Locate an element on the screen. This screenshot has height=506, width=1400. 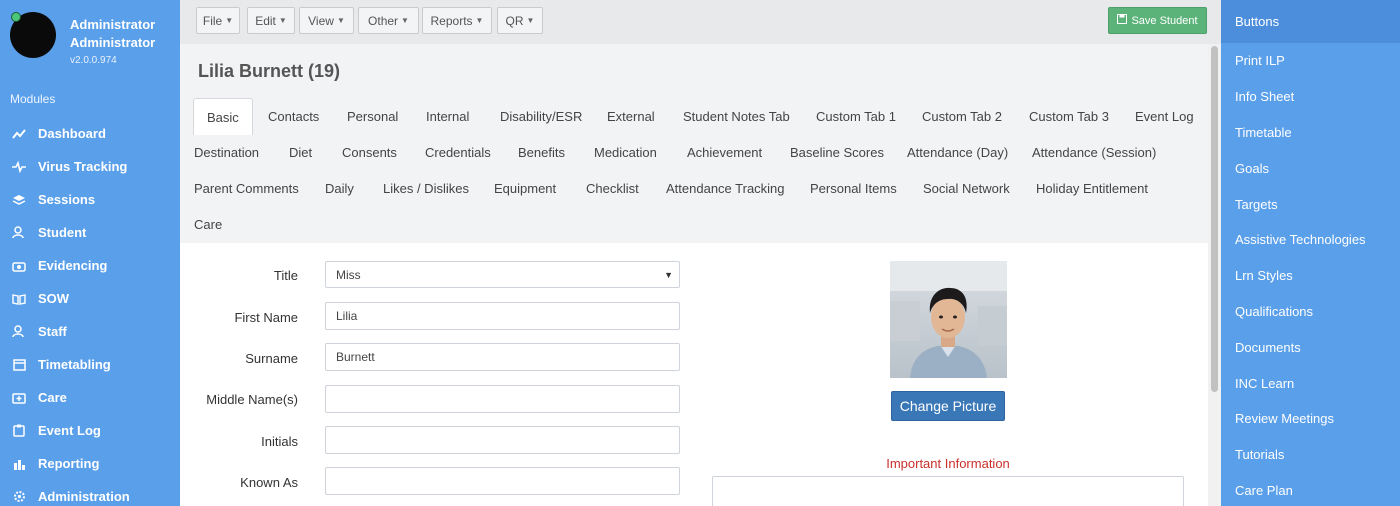
first-name-input: Lilia is located at coordinates (502, 316).